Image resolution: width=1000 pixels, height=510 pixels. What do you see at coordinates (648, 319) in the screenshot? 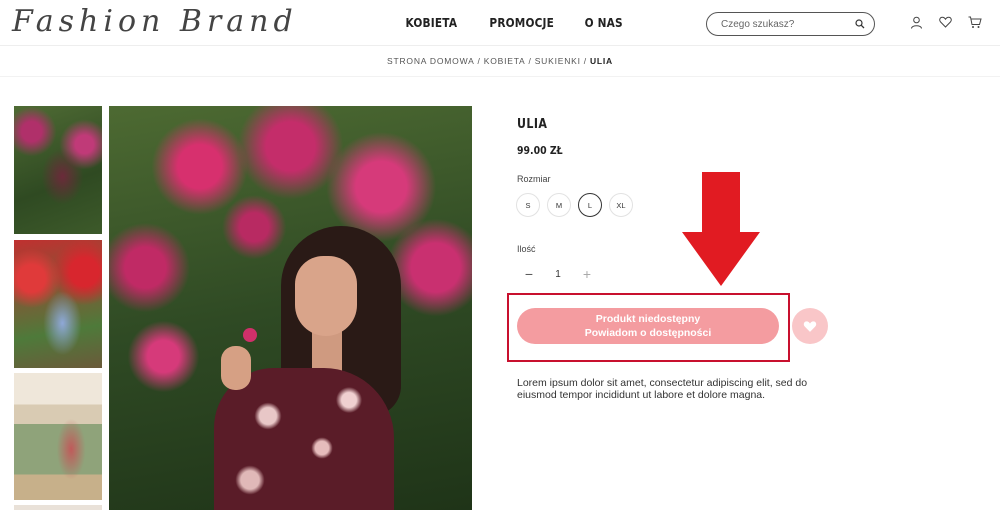
I see `cta-line-1: Produkt niedostępny` at bounding box center [648, 319].